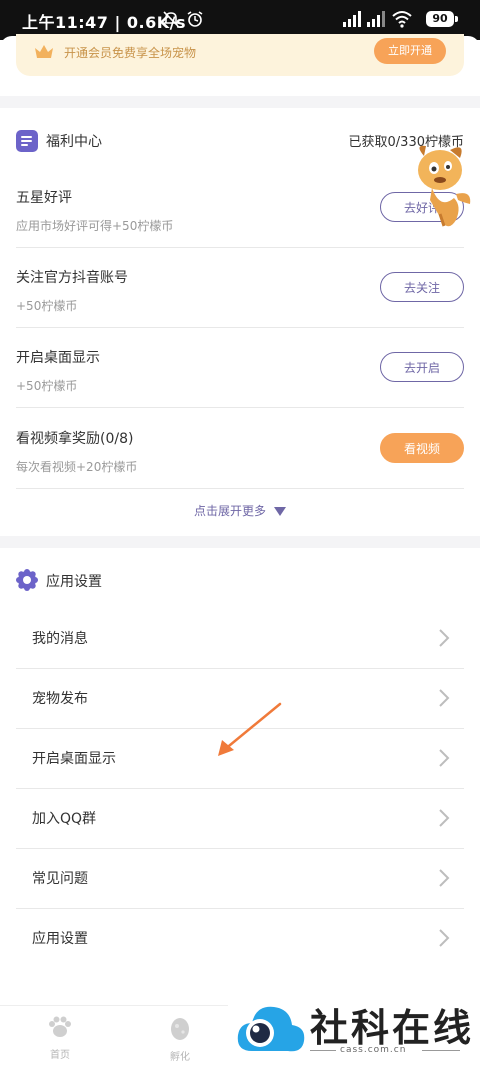 The image size is (480, 1068). What do you see at coordinates (422, 287) in the screenshot?
I see `follow-button: 去关注` at bounding box center [422, 287].